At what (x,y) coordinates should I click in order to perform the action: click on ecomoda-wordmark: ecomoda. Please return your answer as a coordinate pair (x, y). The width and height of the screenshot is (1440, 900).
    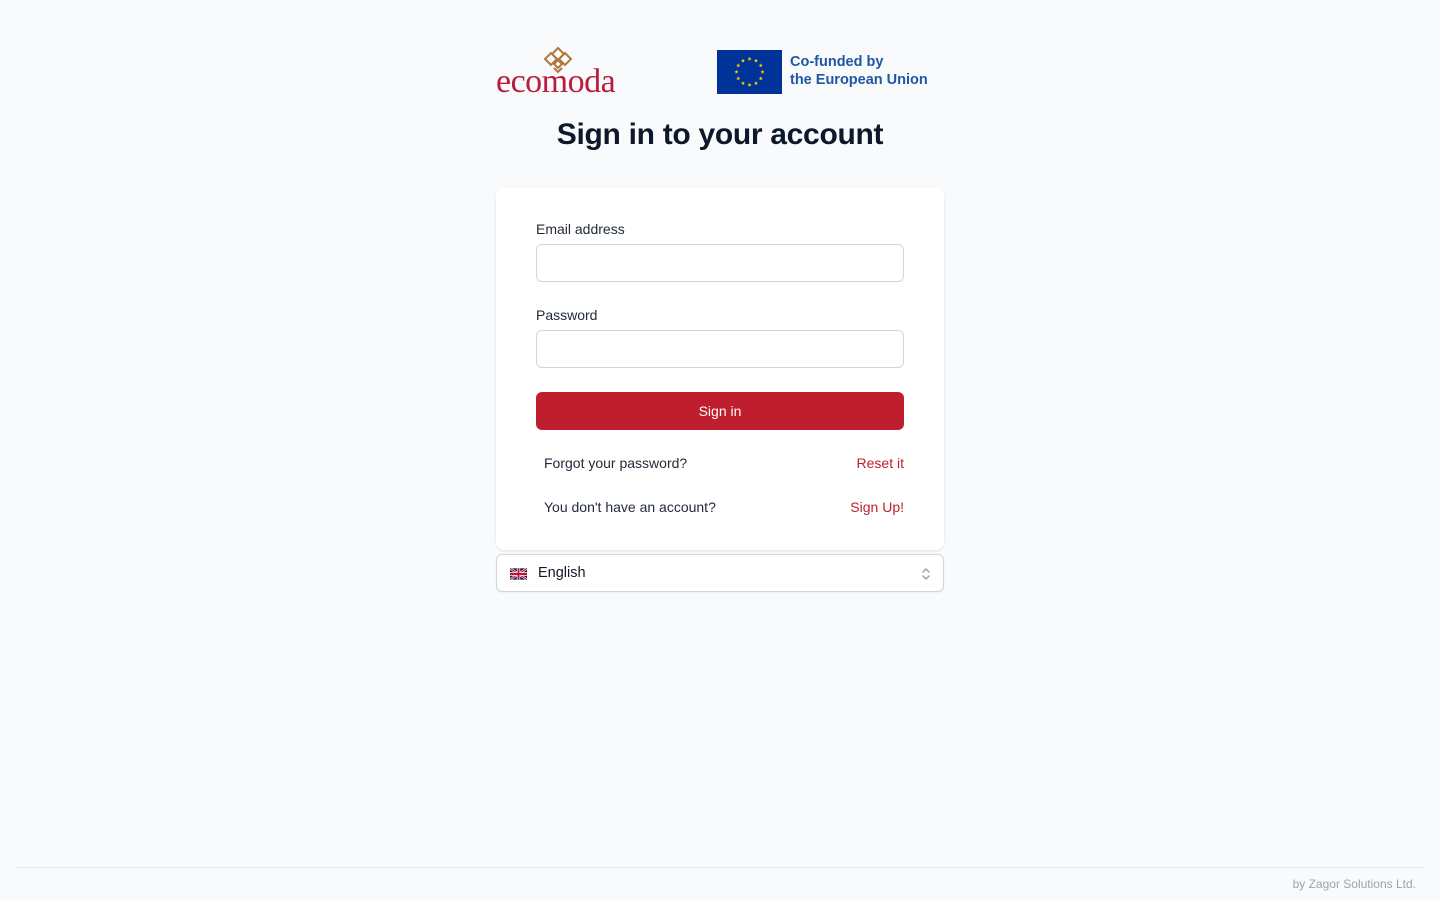
    Looking at the image, I should click on (556, 81).